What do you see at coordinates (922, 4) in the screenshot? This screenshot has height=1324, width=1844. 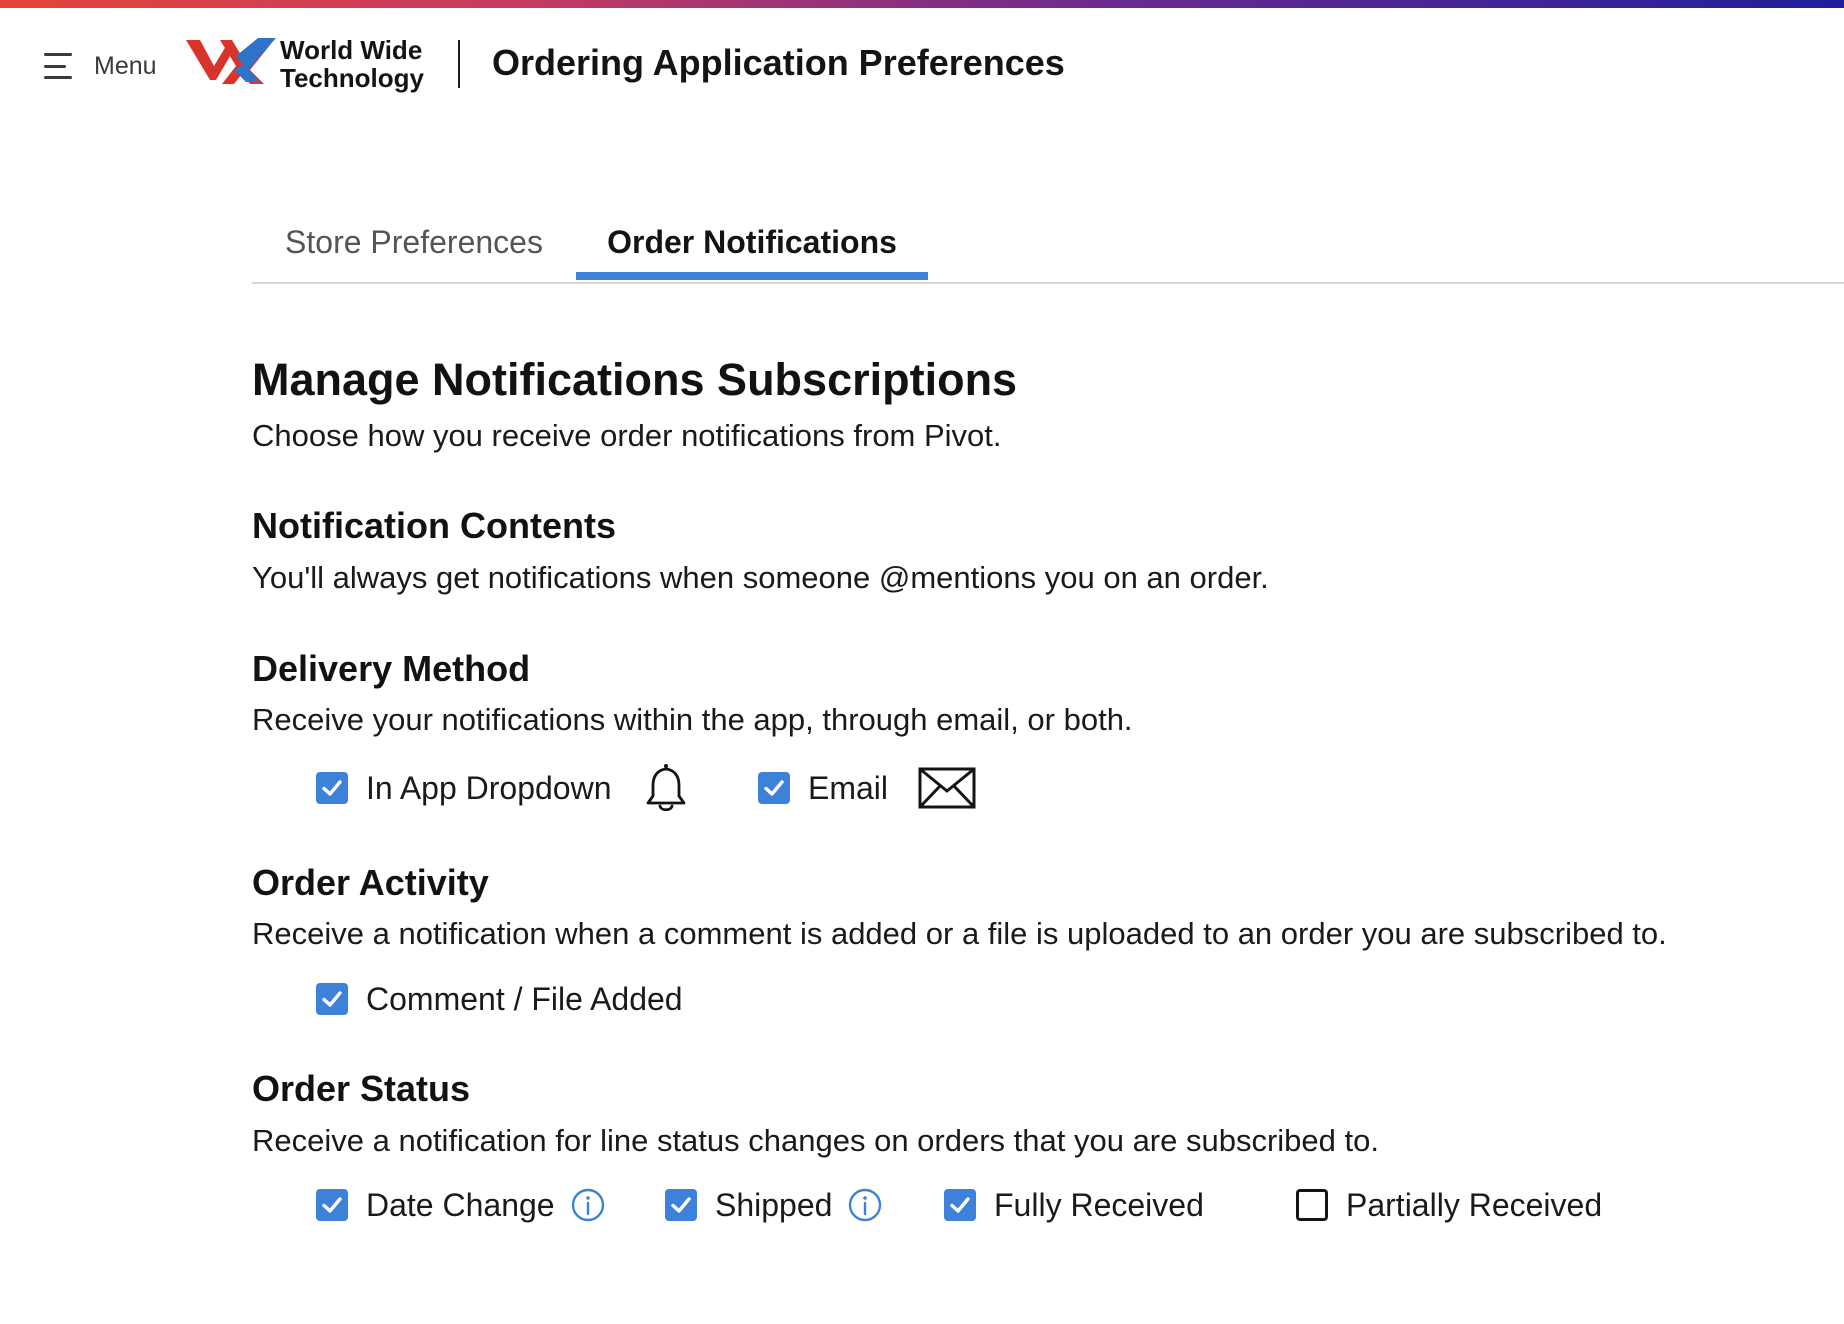 I see `brand-gradient-bar` at bounding box center [922, 4].